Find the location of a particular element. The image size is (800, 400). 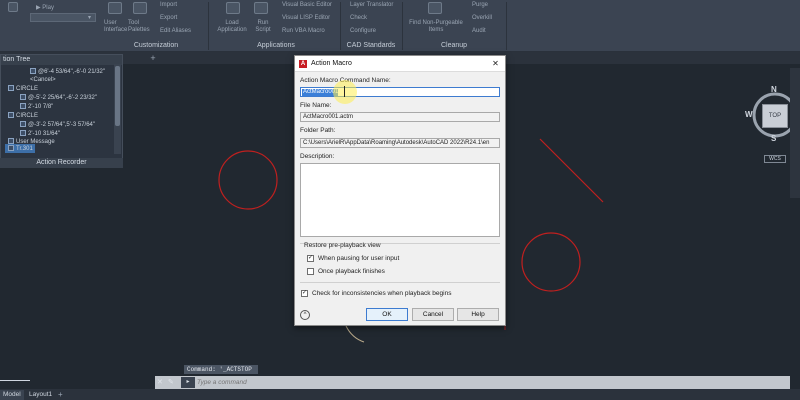

ribbon-export: Export is located at coordinates (168, 18).